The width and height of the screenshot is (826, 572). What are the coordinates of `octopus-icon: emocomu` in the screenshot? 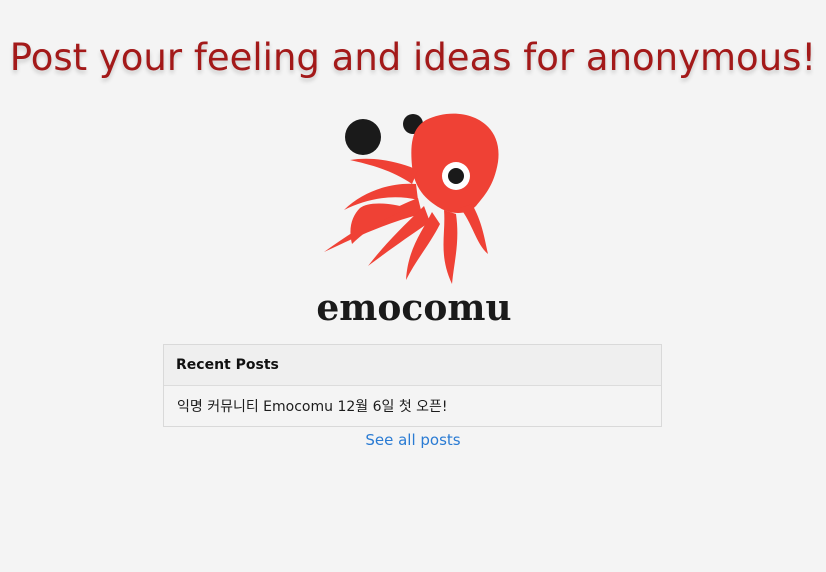 It's located at (414, 219).